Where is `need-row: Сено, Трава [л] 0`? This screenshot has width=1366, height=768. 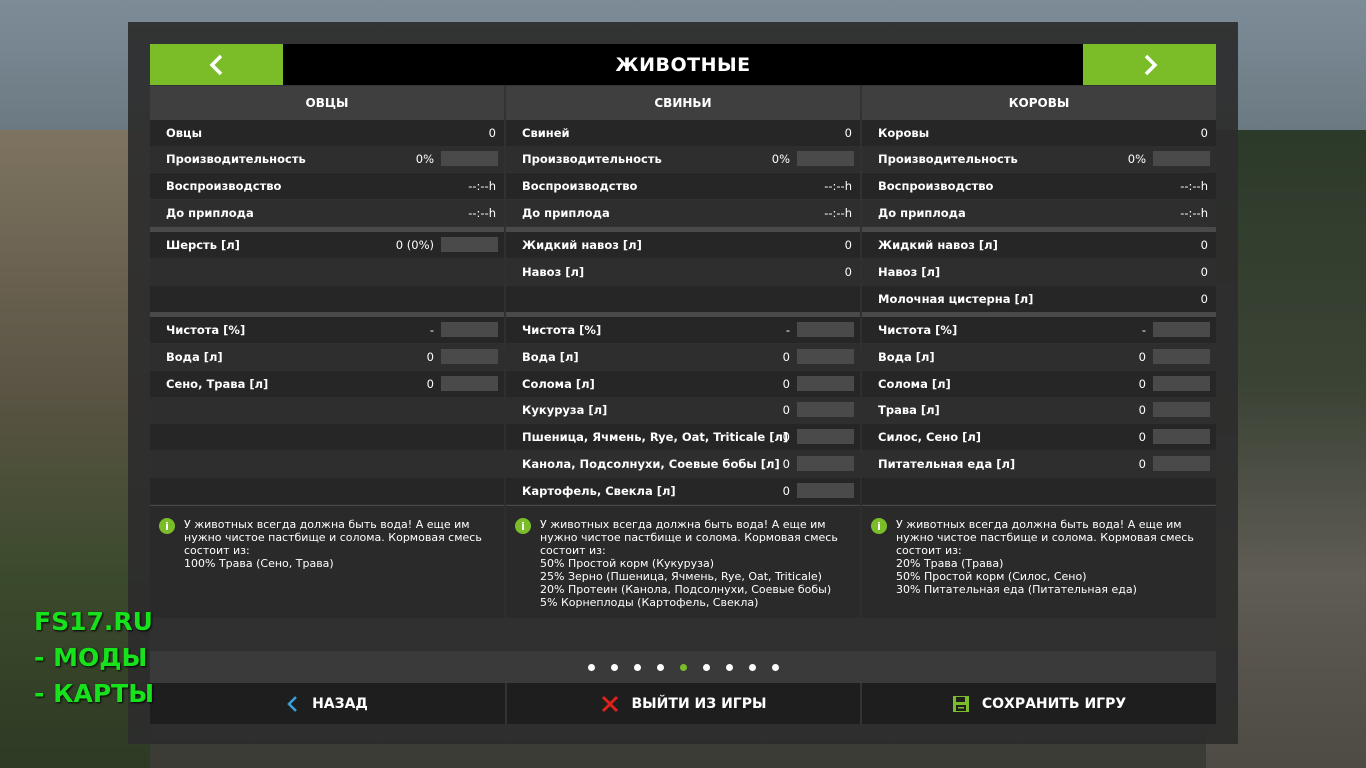
need-row: Сено, Трава [л] 0 is located at coordinates (327, 384).